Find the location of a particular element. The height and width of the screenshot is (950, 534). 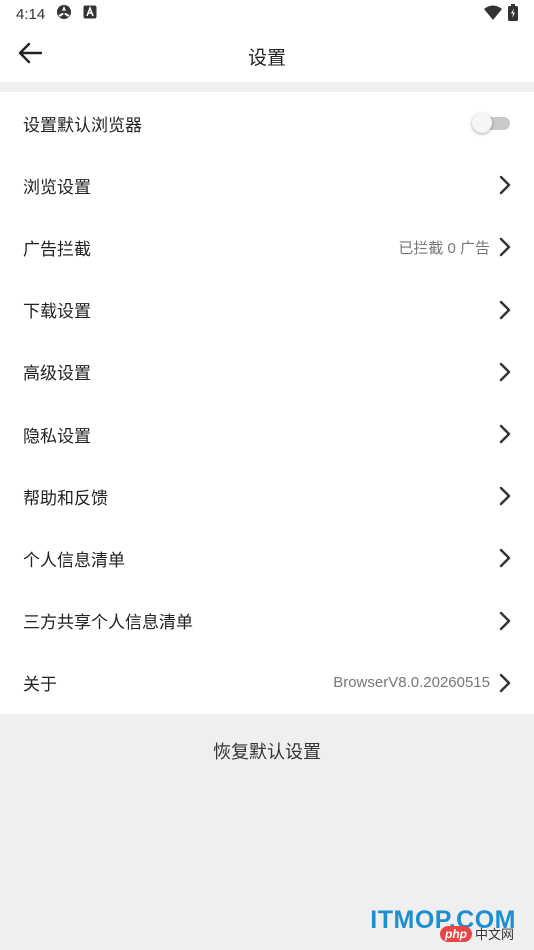

setting-browsing: 浏览设置 is located at coordinates (267, 185).